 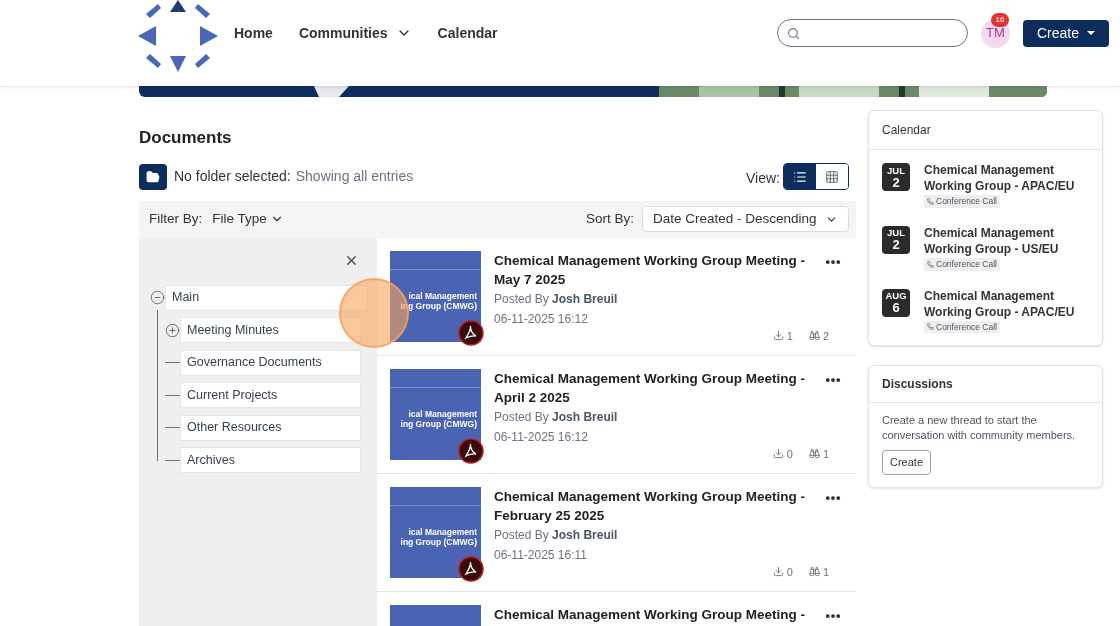 I want to click on folder-item: Other Resources, so click(x=270, y=427).